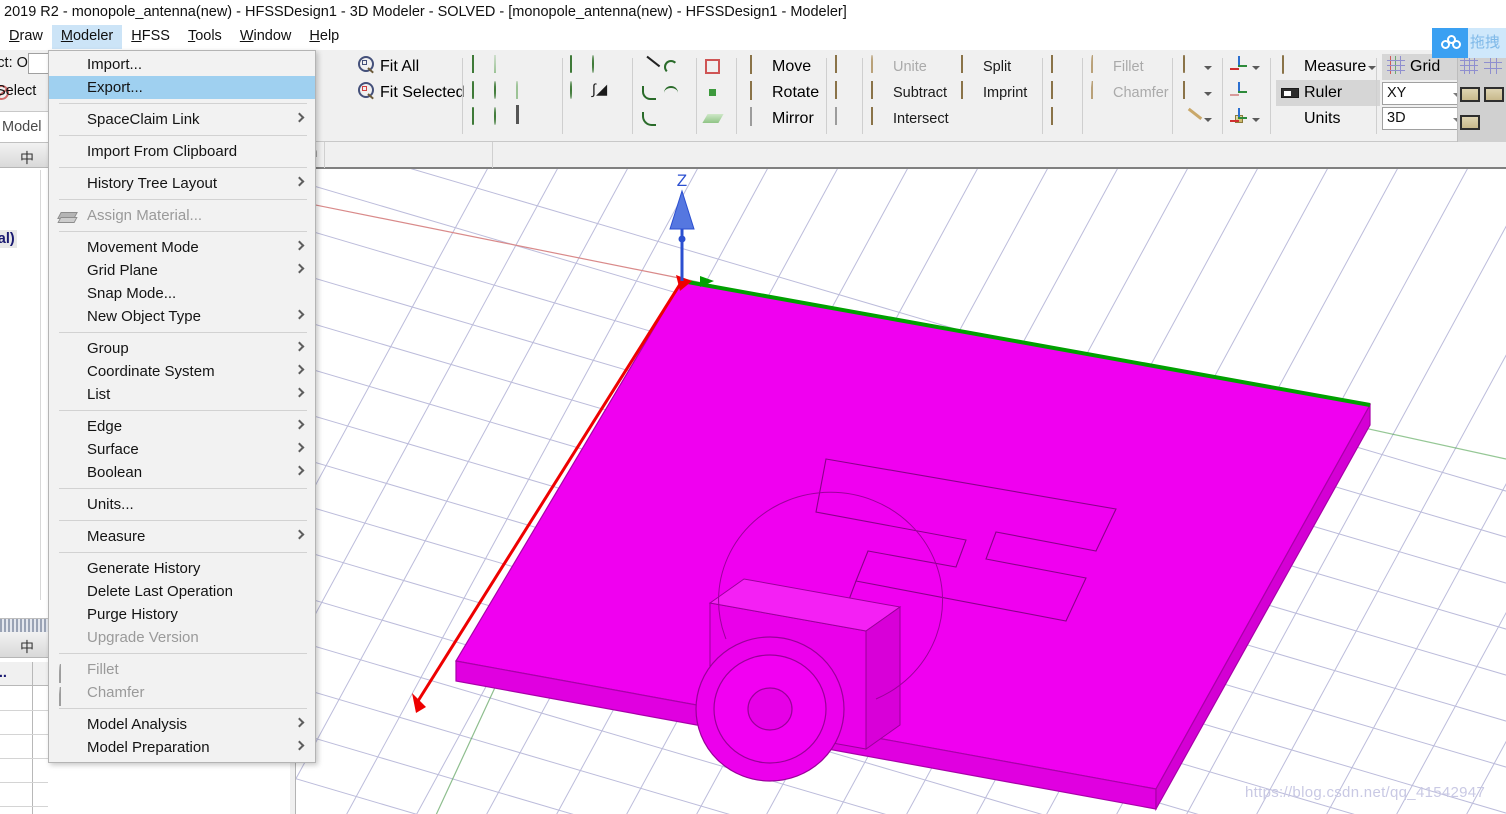 This screenshot has width=1506, height=814. I want to click on menu-item-purge-history: Purge History, so click(182, 614).